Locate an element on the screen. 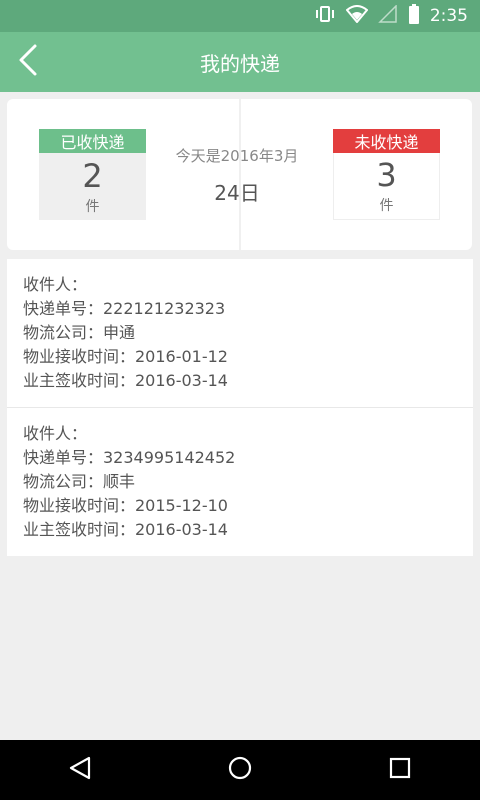 The height and width of the screenshot is (800, 480). nav-back-button is located at coordinates (80, 770).